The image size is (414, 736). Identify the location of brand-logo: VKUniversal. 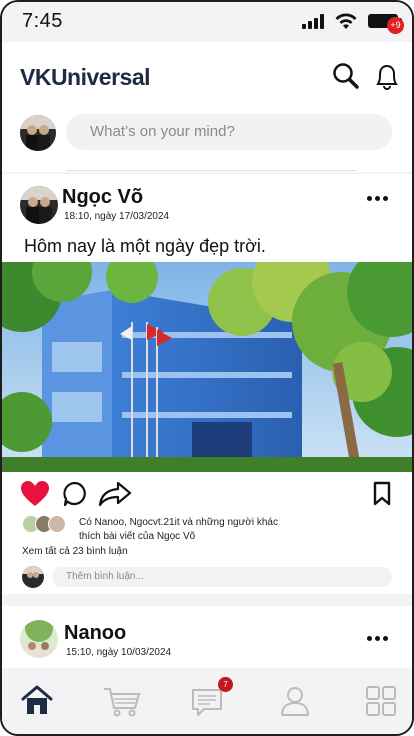
(85, 77).